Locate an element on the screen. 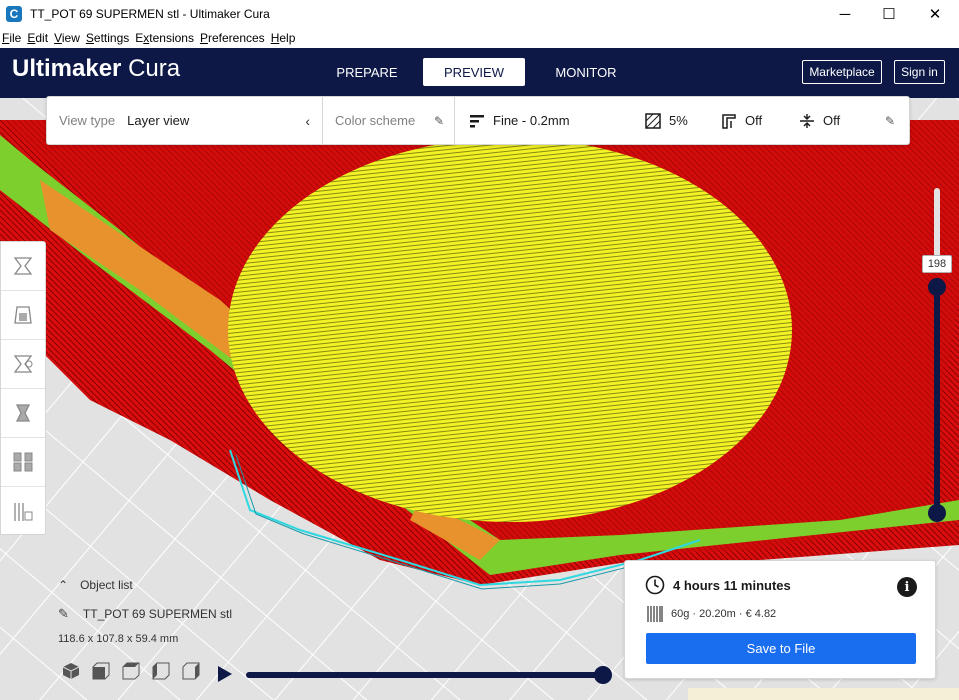 The image size is (959, 700). cube-3d-icon is located at coordinates (71, 671).